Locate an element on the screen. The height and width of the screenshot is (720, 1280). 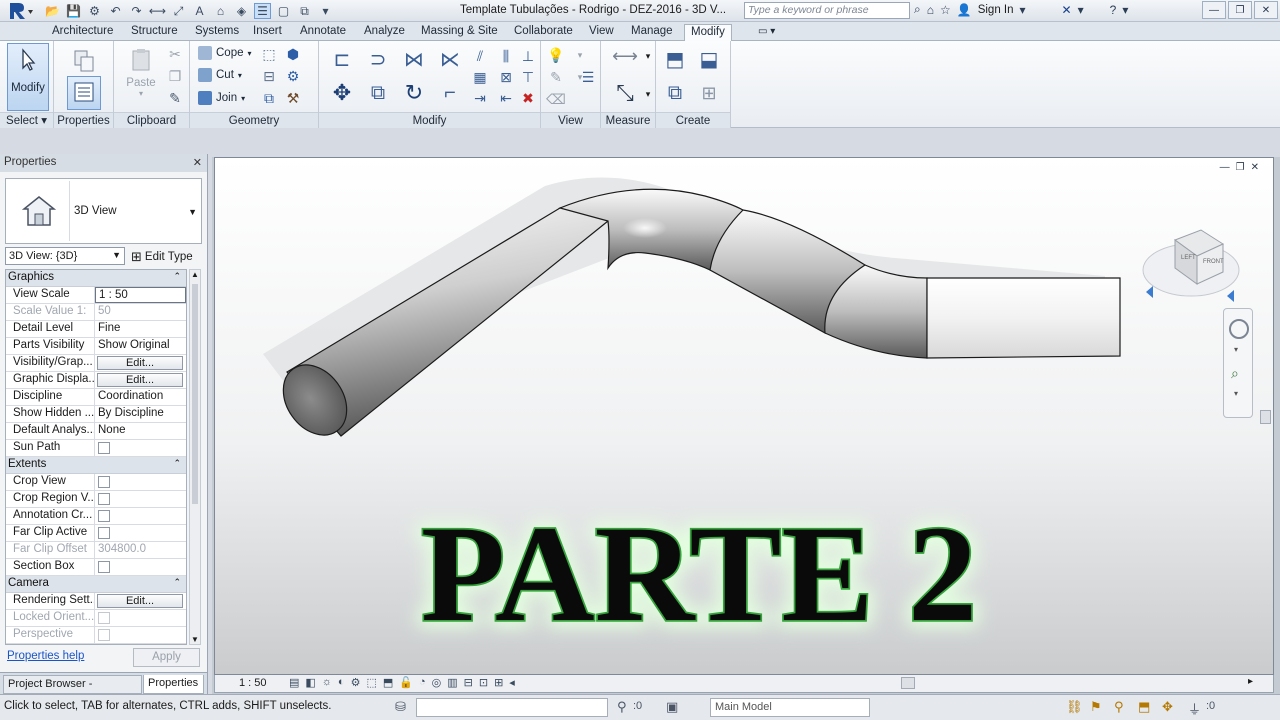
type-dropdown-icon: ▼ is located at coordinates (192, 212).